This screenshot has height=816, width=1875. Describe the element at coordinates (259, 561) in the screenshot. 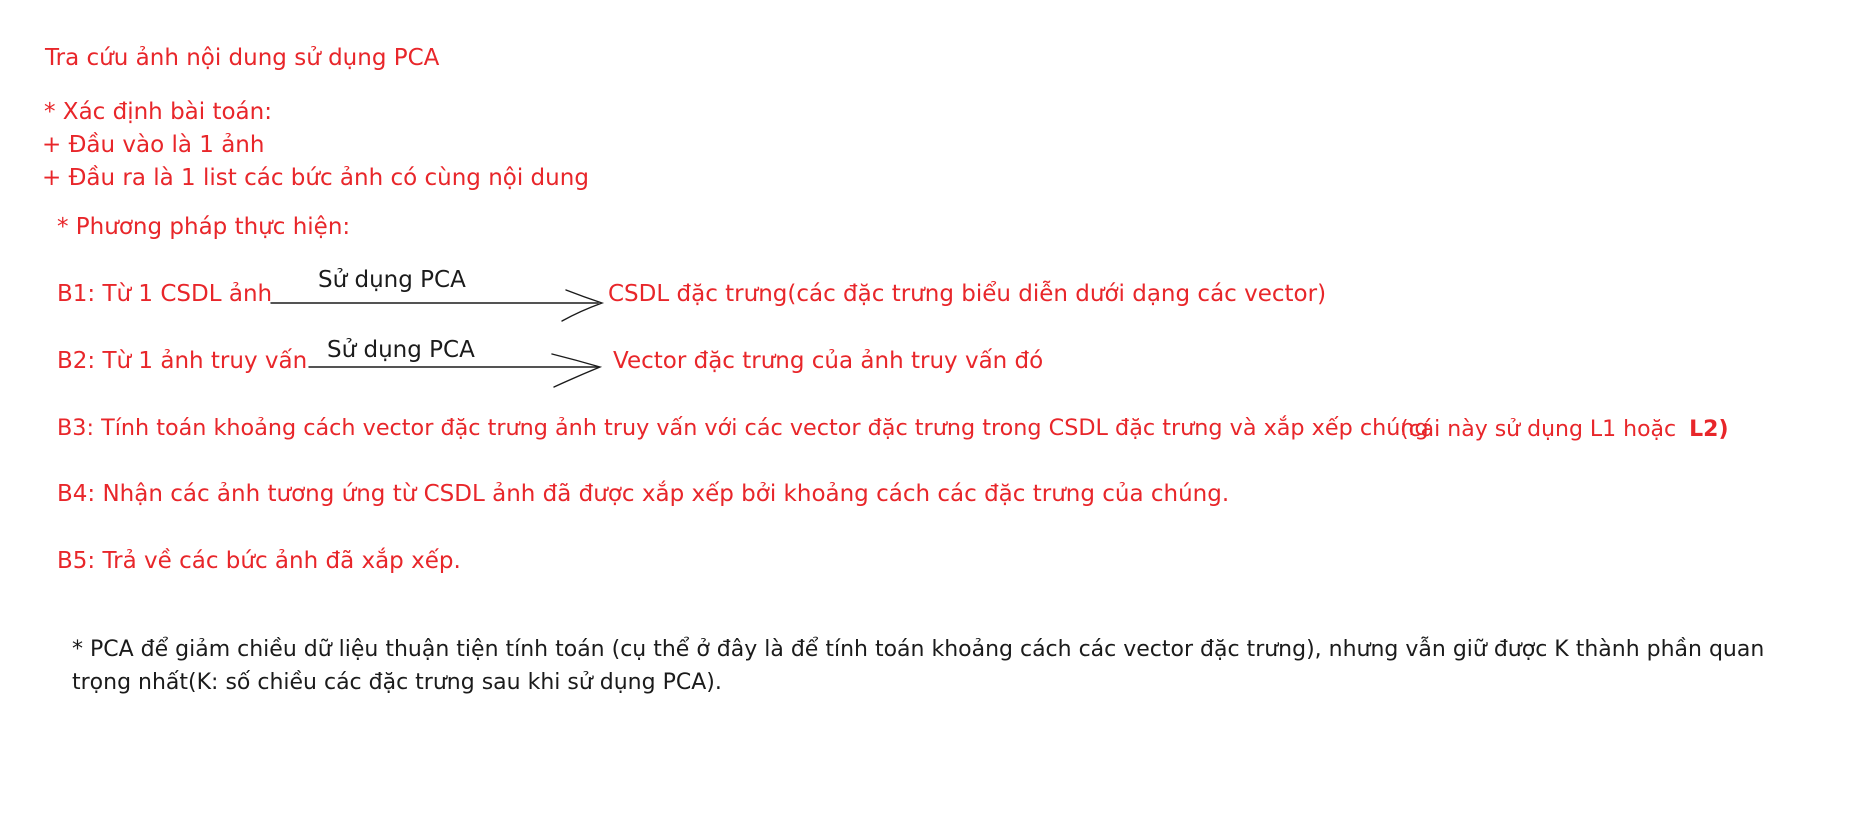

I see `step-b5-text: B5: Trả về các bức ảnh đã xắp xếp.` at that location.